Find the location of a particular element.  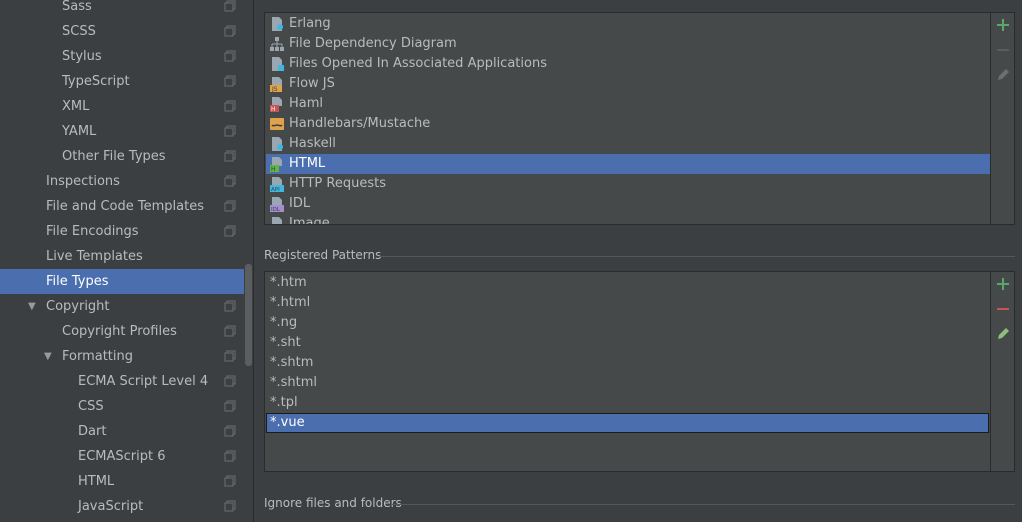

tree-item-xml: XML is located at coordinates (122, 106).